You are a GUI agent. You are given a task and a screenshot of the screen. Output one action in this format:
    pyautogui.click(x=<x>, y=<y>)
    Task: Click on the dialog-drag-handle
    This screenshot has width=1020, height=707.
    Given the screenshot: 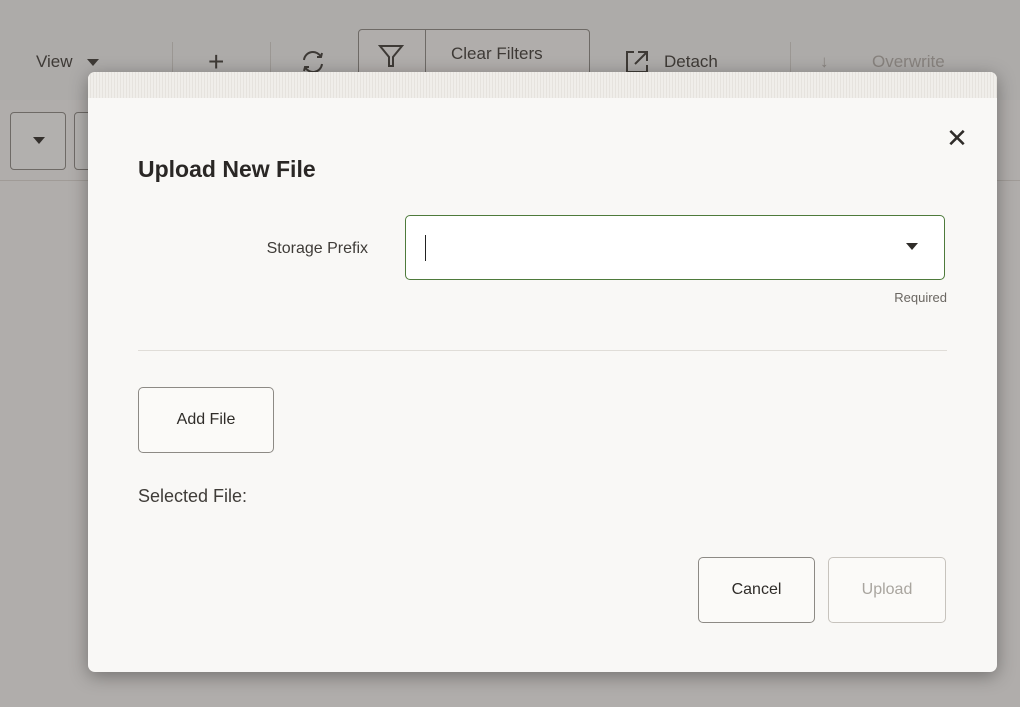 What is the action you would take?
    pyautogui.click(x=542, y=85)
    